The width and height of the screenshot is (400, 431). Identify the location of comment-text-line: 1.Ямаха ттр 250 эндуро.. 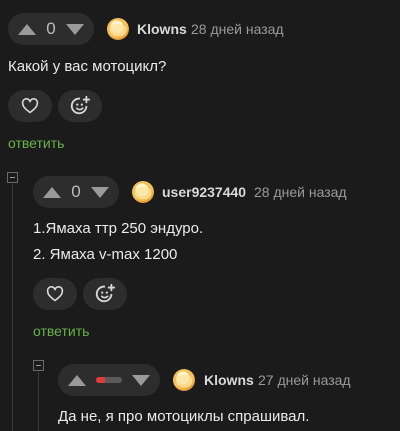
(118, 228).